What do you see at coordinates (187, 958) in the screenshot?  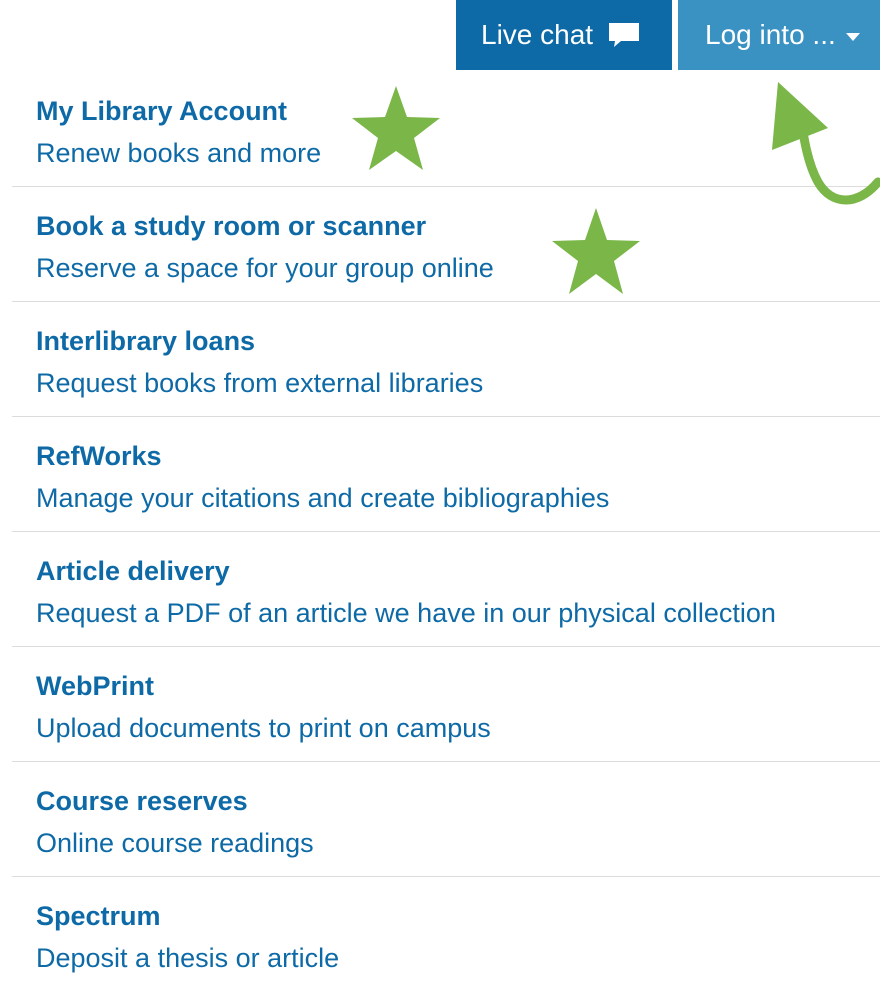 I see `menu-item-description: Deposit a thesis or article` at bounding box center [187, 958].